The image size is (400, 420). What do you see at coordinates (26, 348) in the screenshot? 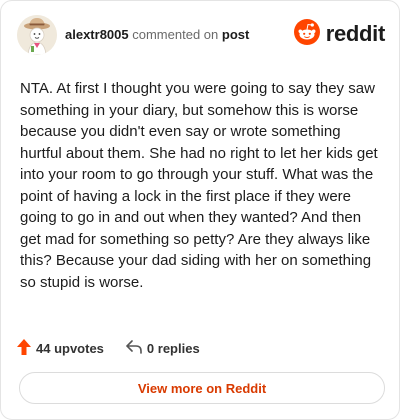
I see `upvote-arrow-icon` at bounding box center [26, 348].